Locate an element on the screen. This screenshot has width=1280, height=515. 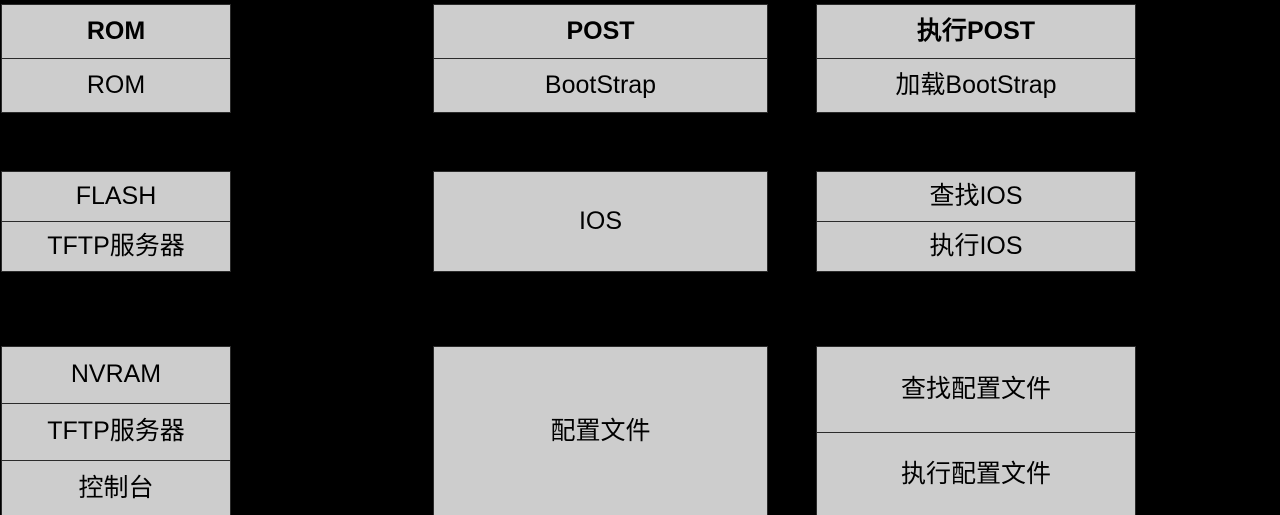
exec-post-group-header: 执行POST is located at coordinates (976, 32).